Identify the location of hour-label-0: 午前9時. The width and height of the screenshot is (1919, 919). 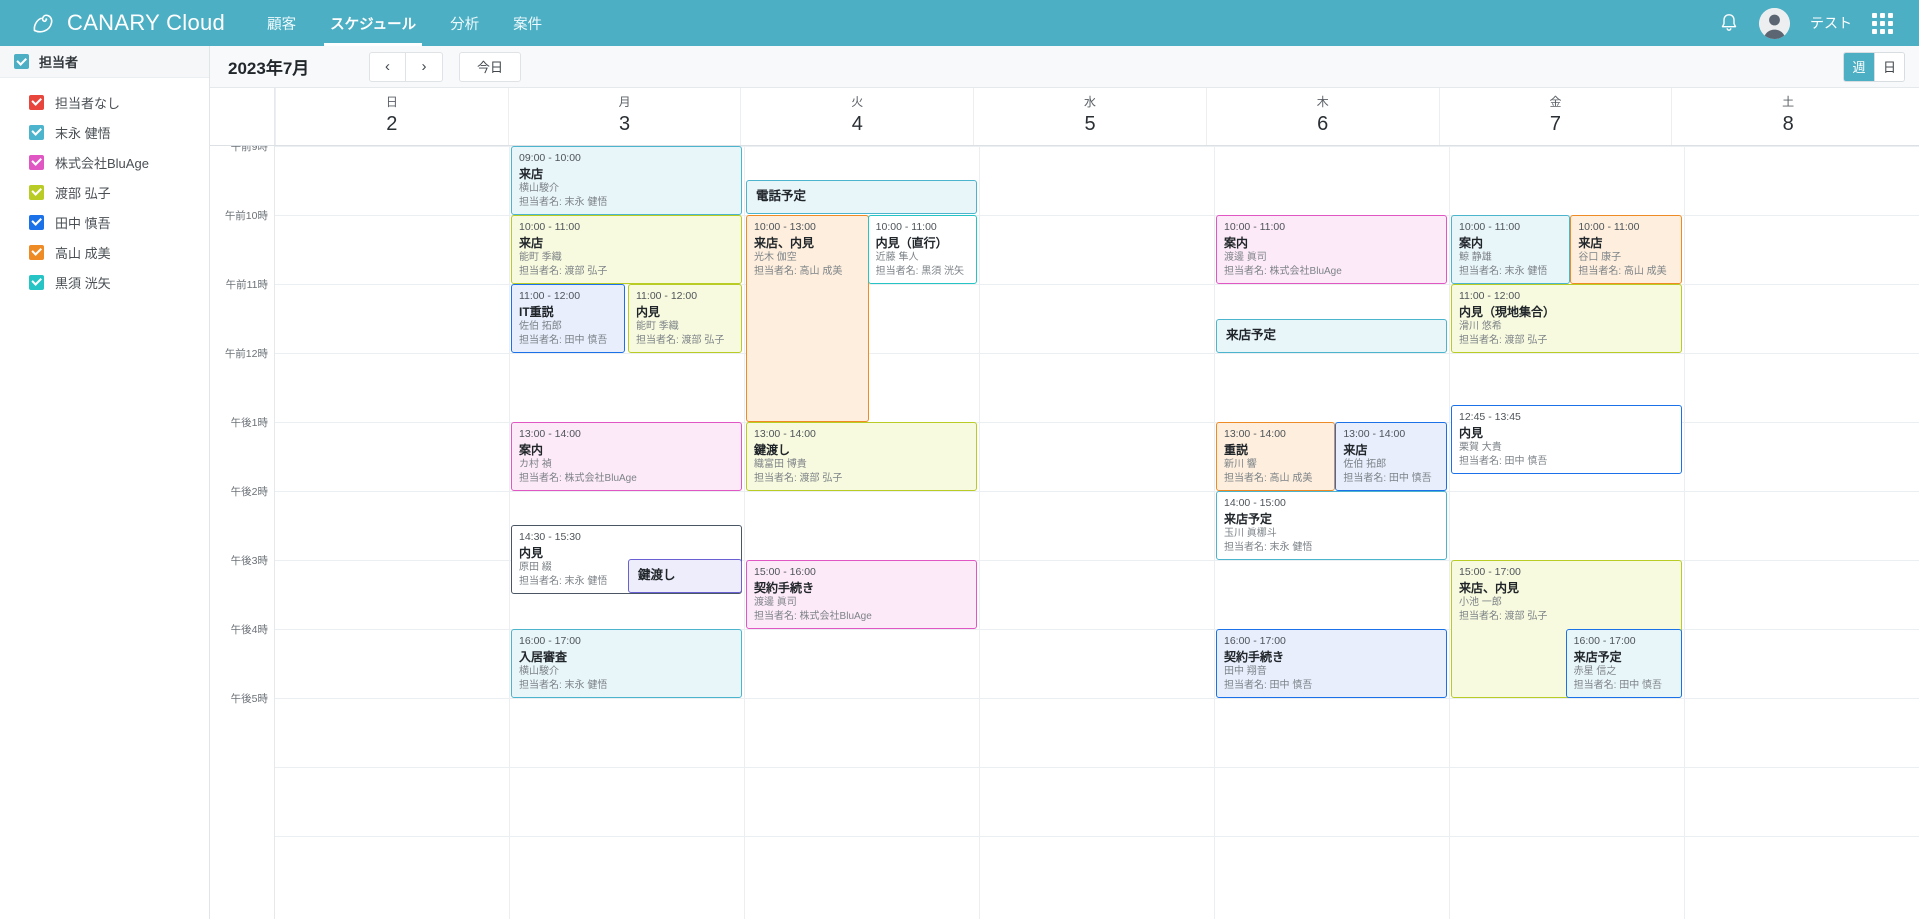
(249, 149).